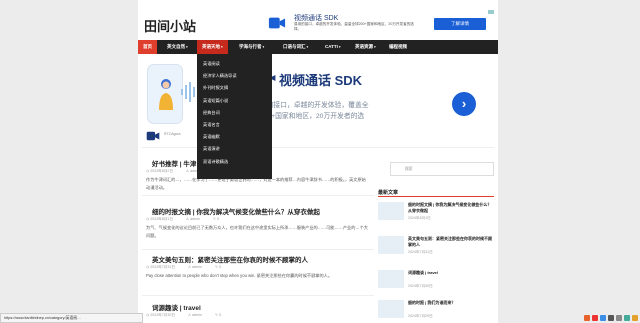 The image size is (640, 323). I want to click on system-tray, so click(605, 318).